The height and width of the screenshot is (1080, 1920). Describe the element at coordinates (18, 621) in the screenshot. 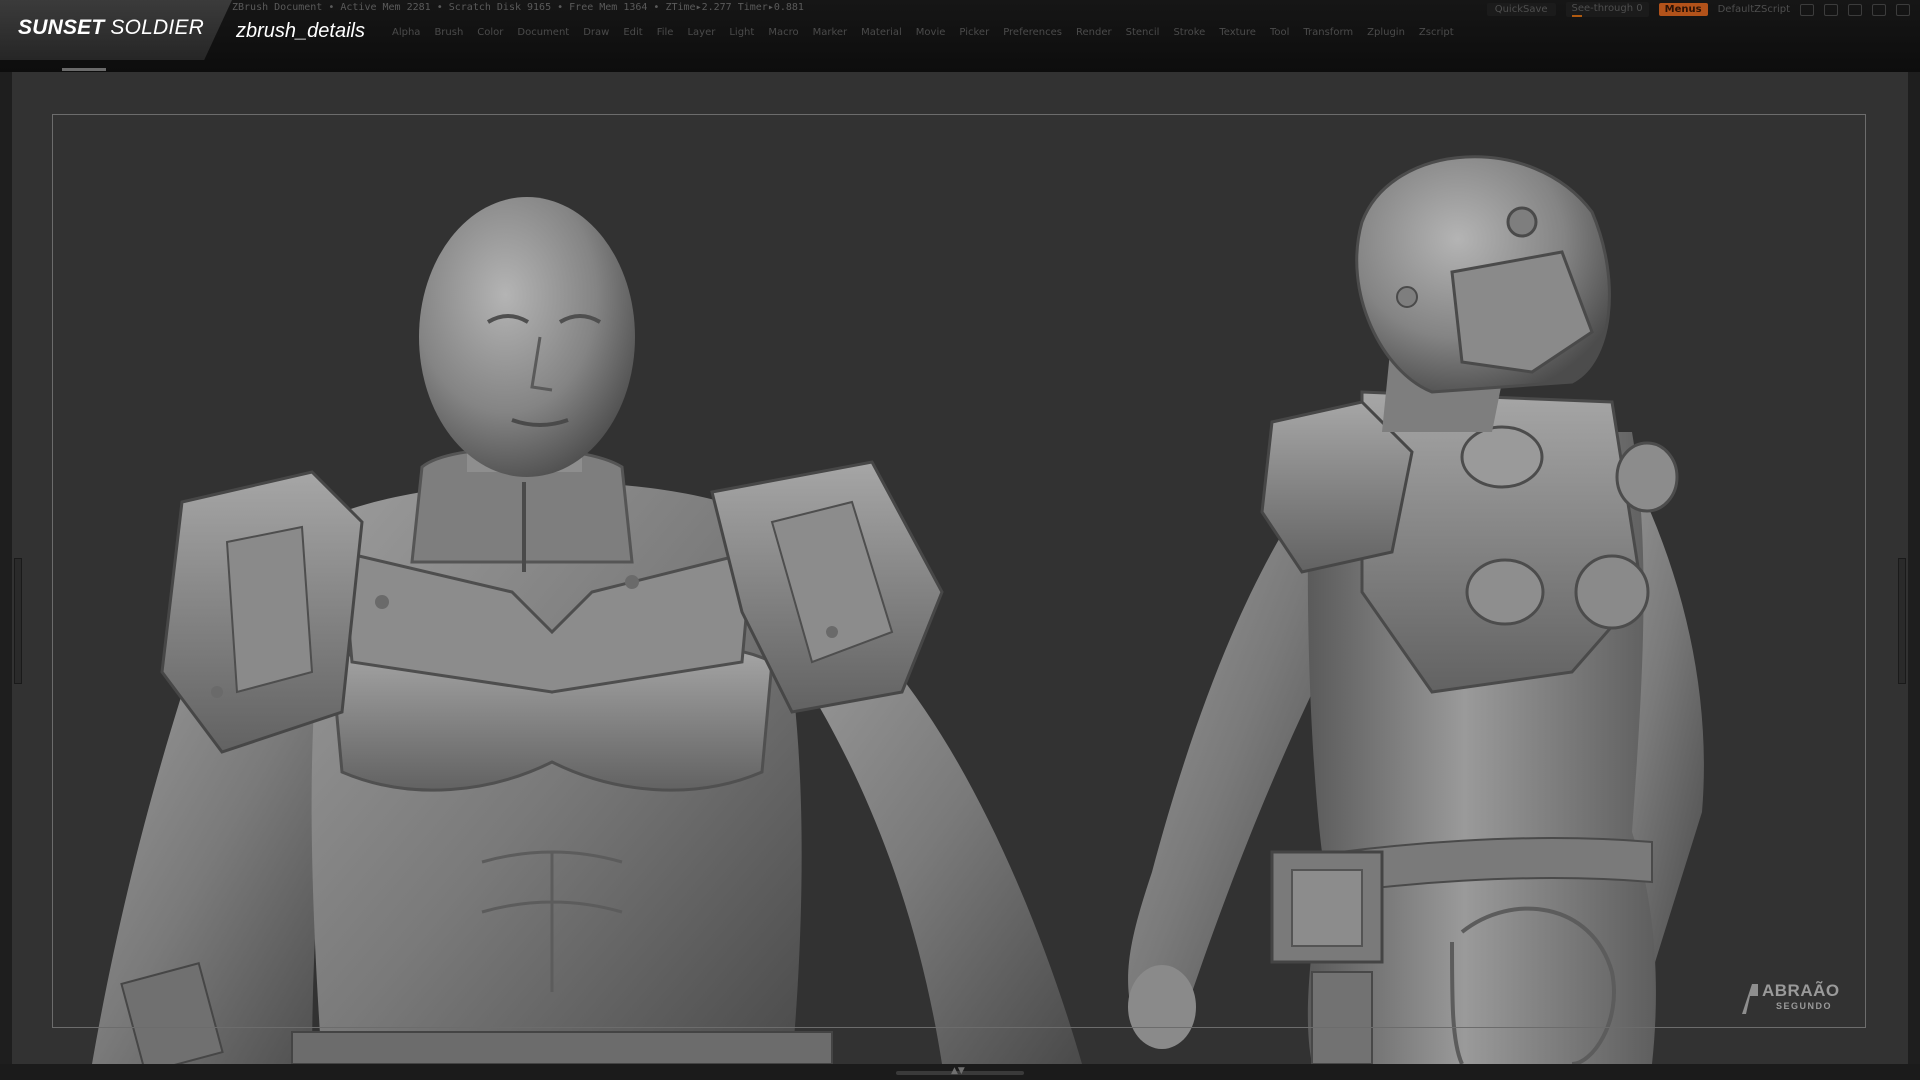

I see `left-tray-handle` at that location.